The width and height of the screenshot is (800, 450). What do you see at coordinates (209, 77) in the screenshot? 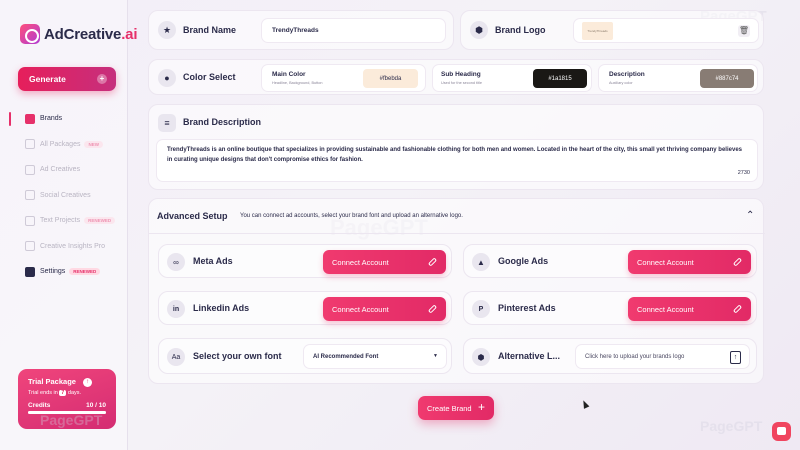
I see `color-select-label: Color Select` at bounding box center [209, 77].